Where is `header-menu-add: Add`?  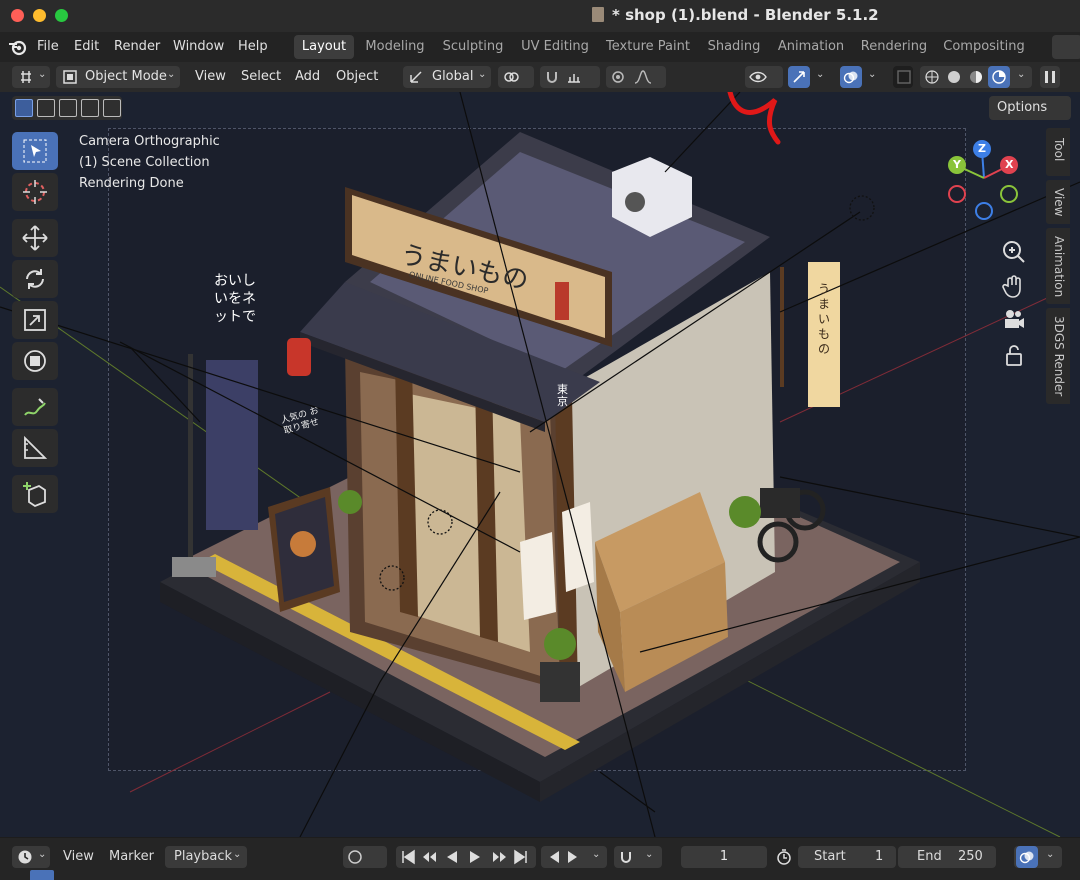 header-menu-add: Add is located at coordinates (307, 77).